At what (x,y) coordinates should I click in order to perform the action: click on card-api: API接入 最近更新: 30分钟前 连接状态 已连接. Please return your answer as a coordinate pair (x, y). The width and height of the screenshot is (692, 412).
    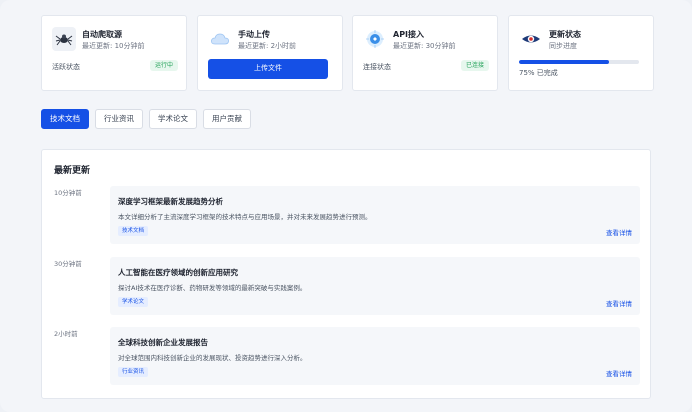
    Looking at the image, I should click on (425, 53).